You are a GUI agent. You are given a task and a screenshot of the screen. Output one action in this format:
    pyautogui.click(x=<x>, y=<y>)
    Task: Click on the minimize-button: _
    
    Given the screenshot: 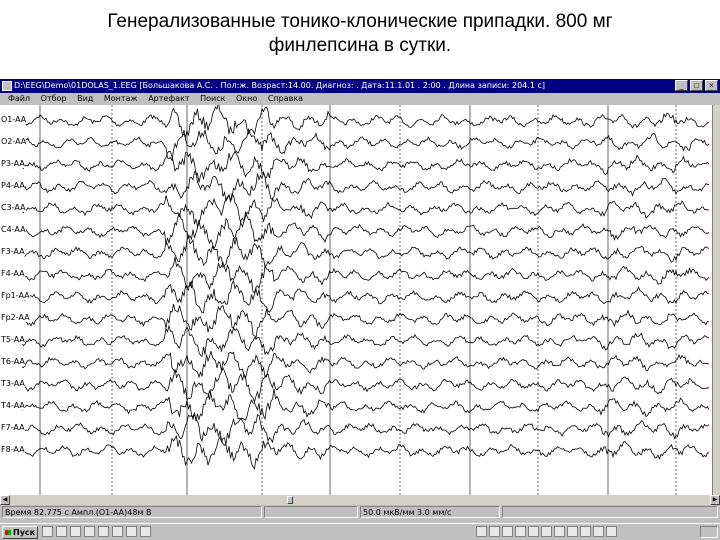 What is the action you would take?
    pyautogui.click(x=681, y=85)
    